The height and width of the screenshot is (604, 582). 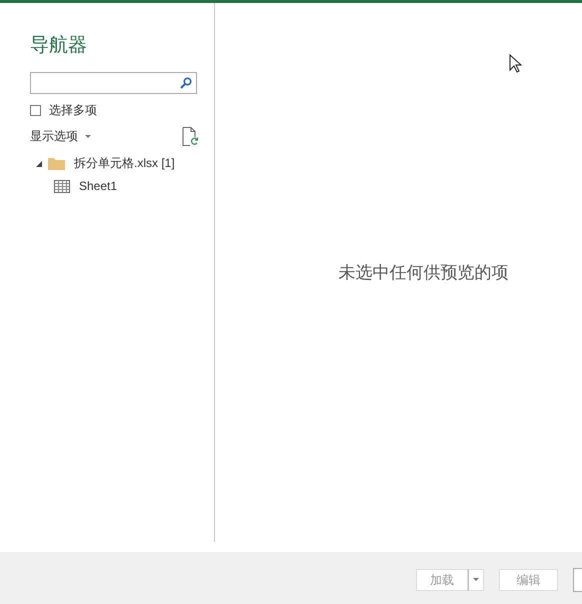 What do you see at coordinates (515, 63) in the screenshot?
I see `mouse-cursor-icon` at bounding box center [515, 63].